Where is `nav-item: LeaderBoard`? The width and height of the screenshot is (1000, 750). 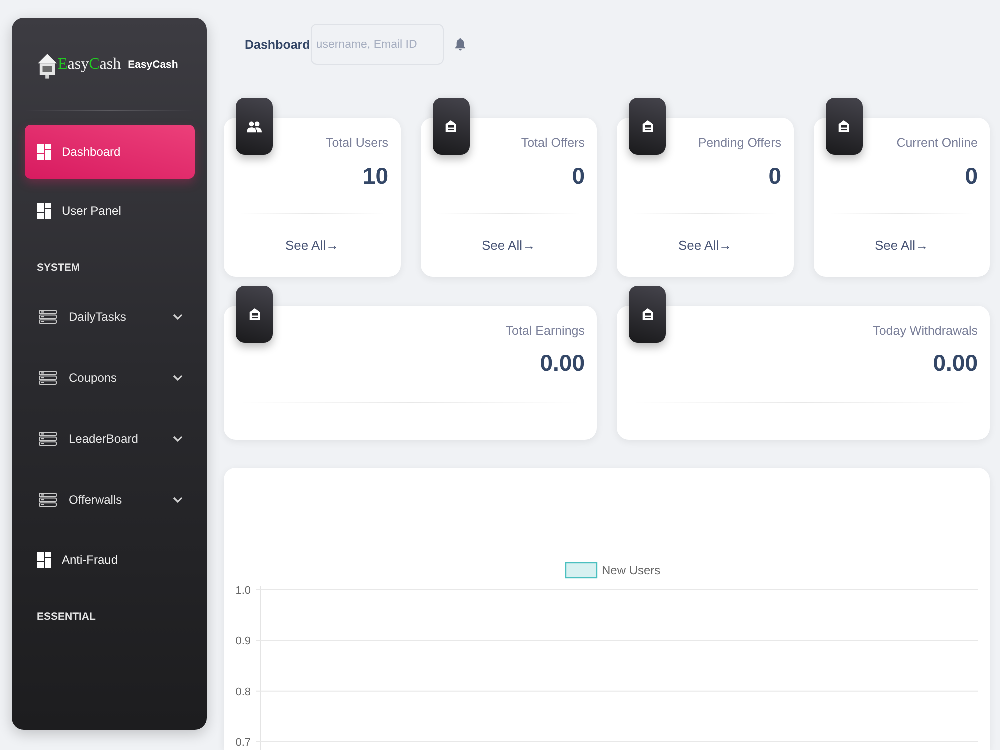 nav-item: LeaderBoard is located at coordinates (110, 439).